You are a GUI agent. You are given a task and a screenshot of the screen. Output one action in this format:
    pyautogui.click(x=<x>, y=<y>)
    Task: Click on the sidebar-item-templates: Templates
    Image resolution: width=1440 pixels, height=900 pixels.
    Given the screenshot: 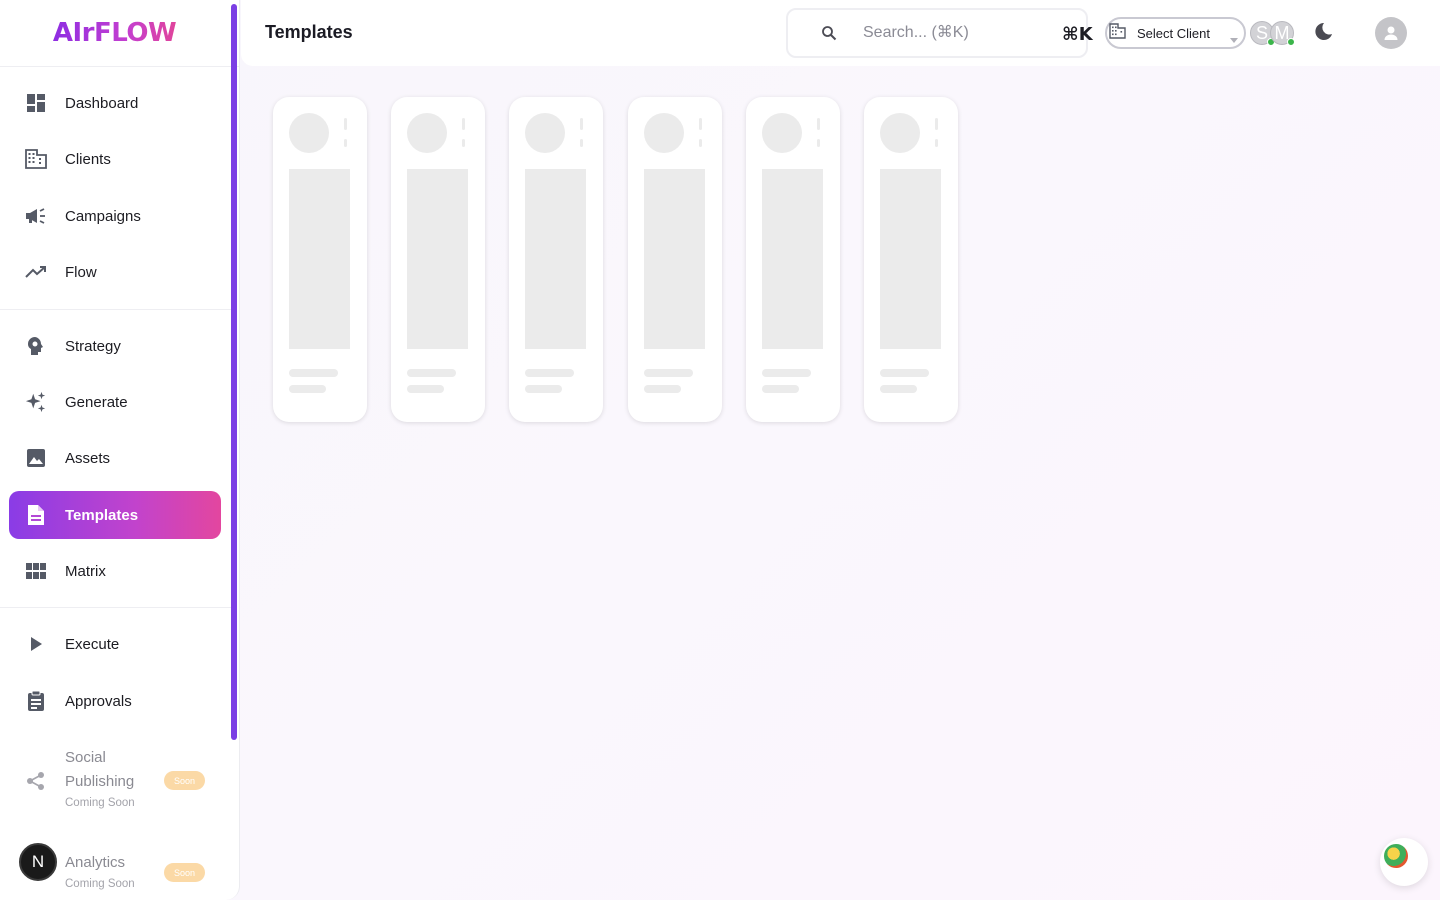 What is the action you would take?
    pyautogui.click(x=115, y=515)
    